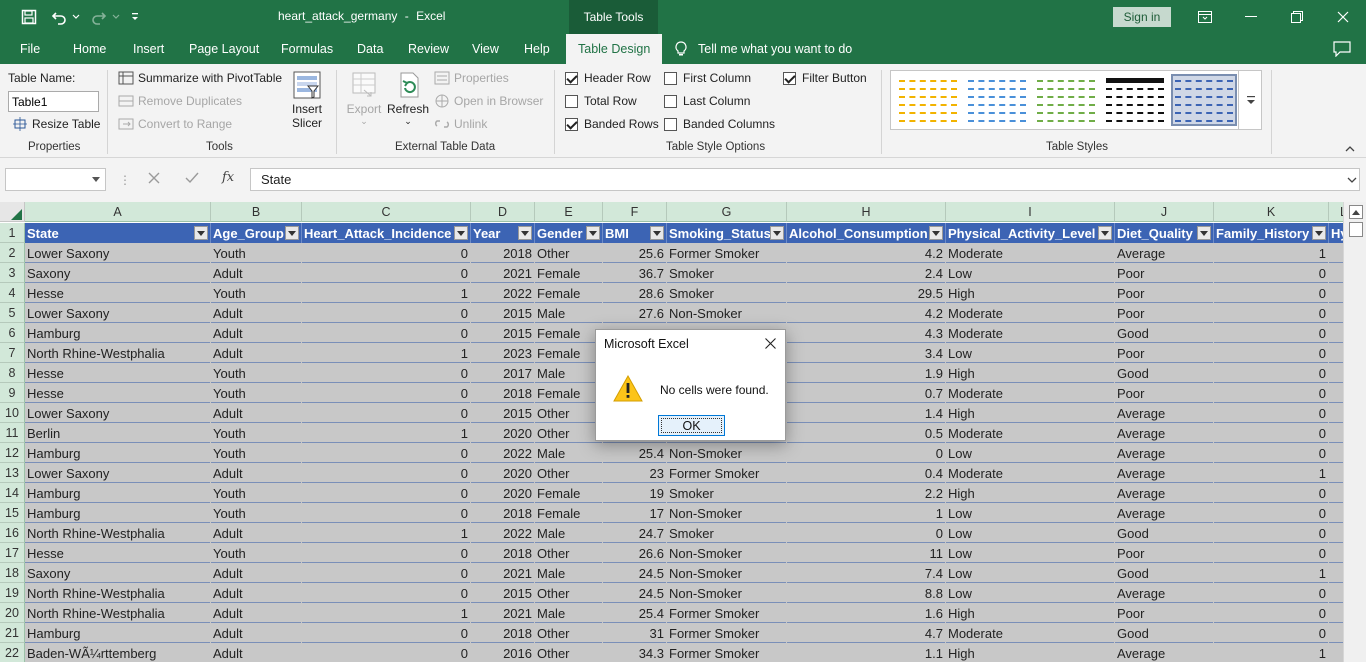  What do you see at coordinates (12, 473) in the screenshot?
I see `row-header: 13` at bounding box center [12, 473].